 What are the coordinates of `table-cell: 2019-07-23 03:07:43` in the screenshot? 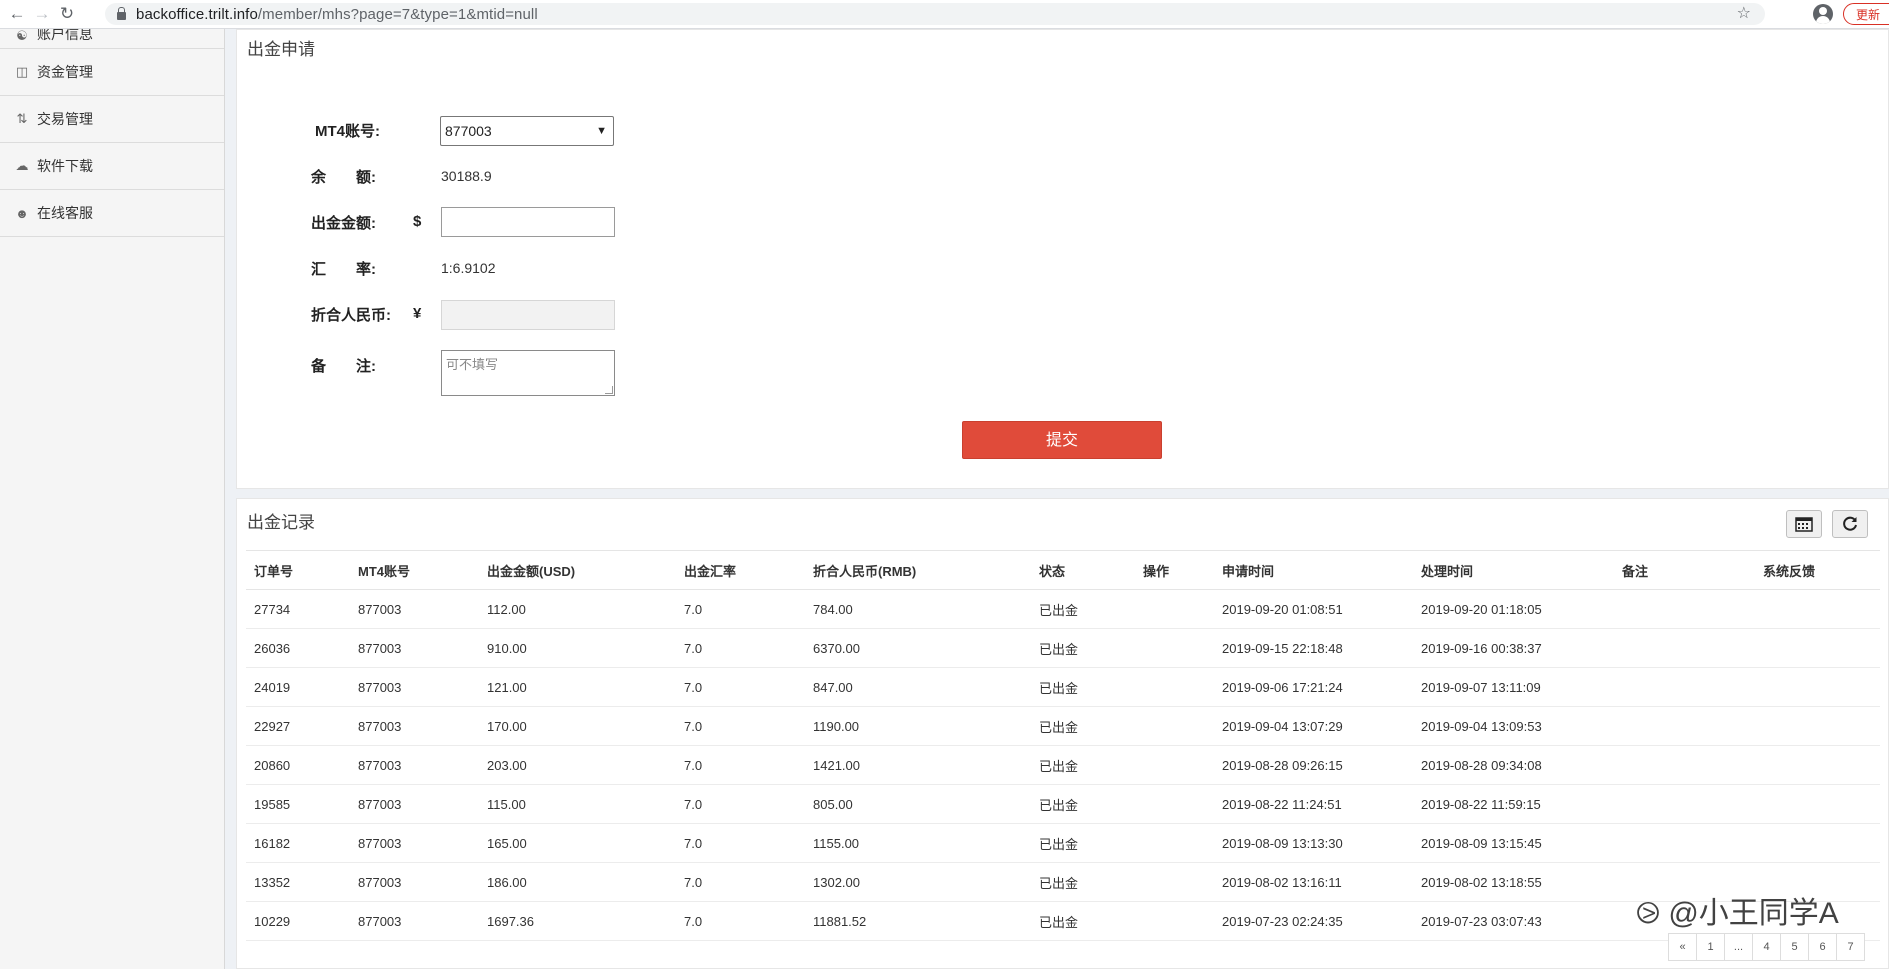 It's located at (1513, 921).